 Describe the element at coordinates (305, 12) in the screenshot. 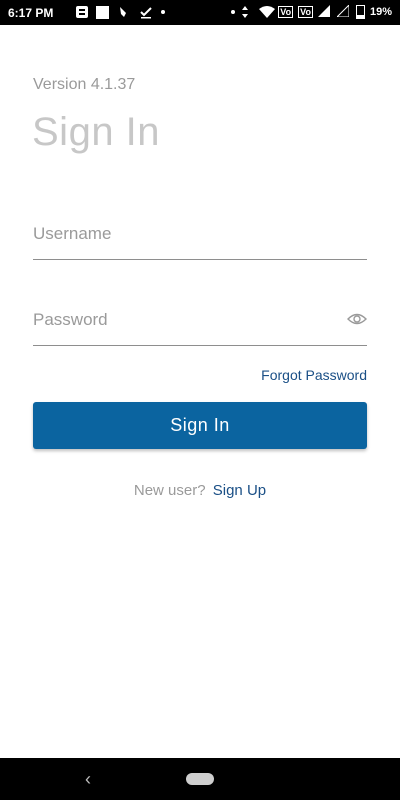

I see `lte-icon-2: Vo` at that location.